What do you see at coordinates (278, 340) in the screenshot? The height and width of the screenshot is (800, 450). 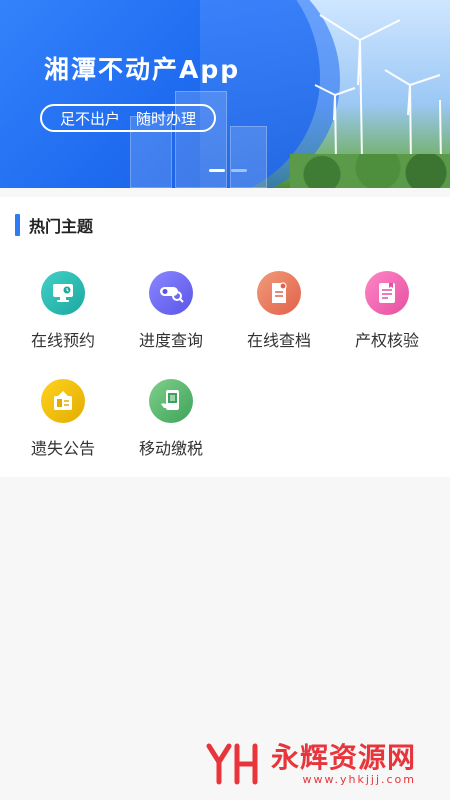 I see `topic-label: 在线查档` at bounding box center [278, 340].